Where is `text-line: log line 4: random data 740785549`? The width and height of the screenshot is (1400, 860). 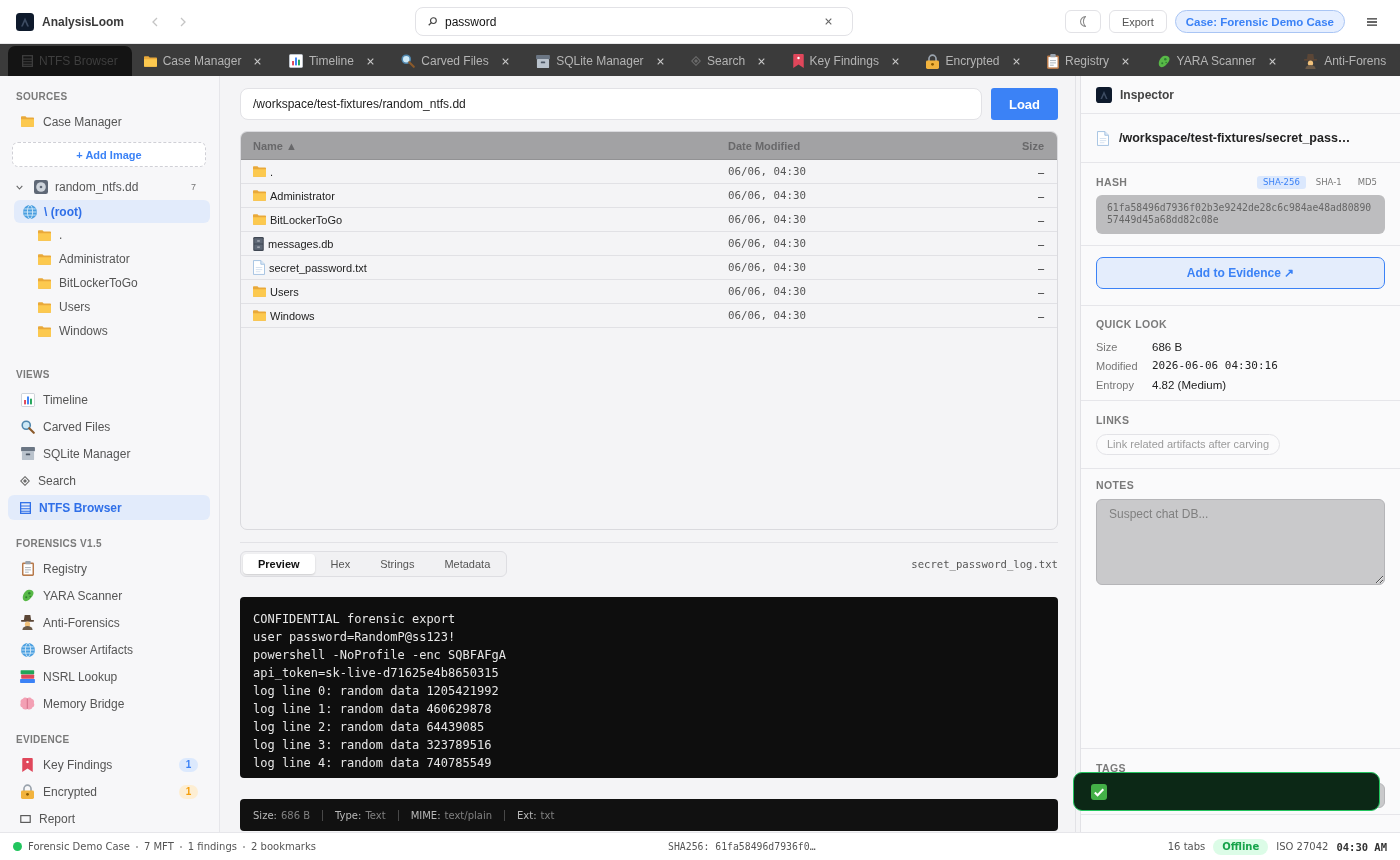 text-line: log line 4: random data 740785549 is located at coordinates (373, 763).